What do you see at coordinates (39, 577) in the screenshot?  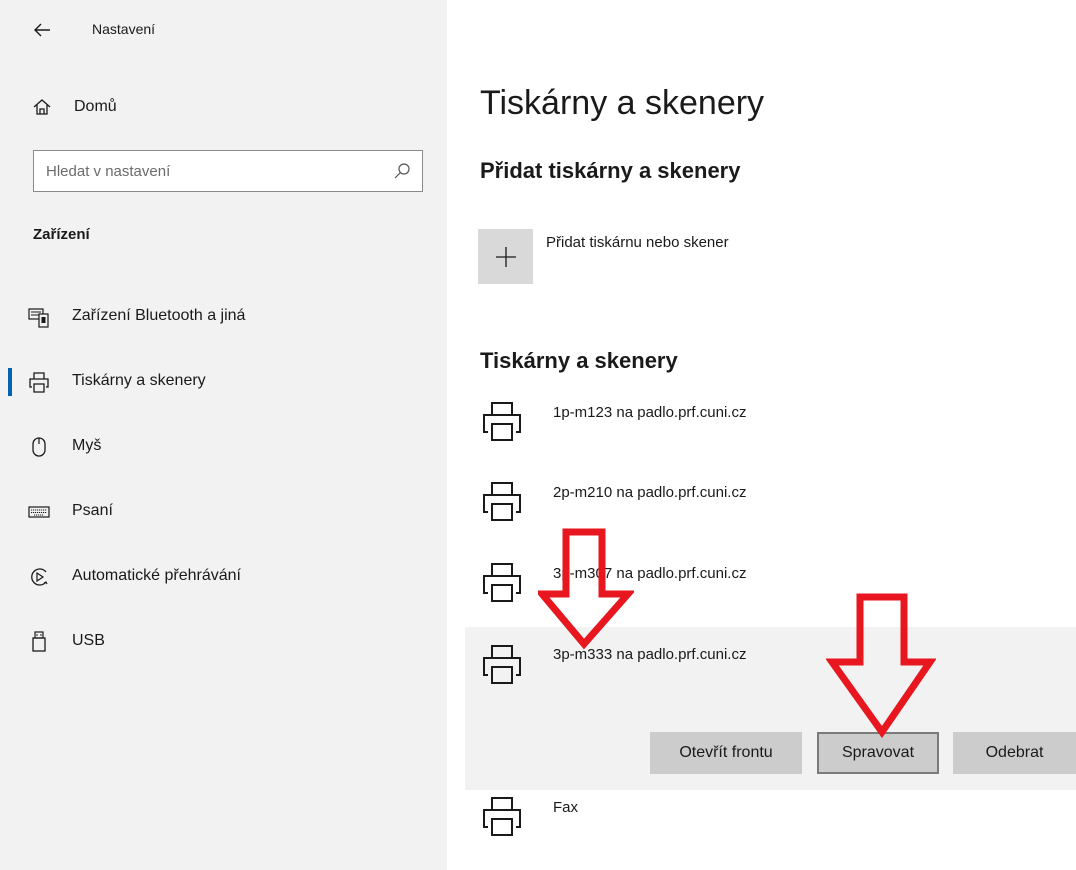 I see `autoplay-icon` at bounding box center [39, 577].